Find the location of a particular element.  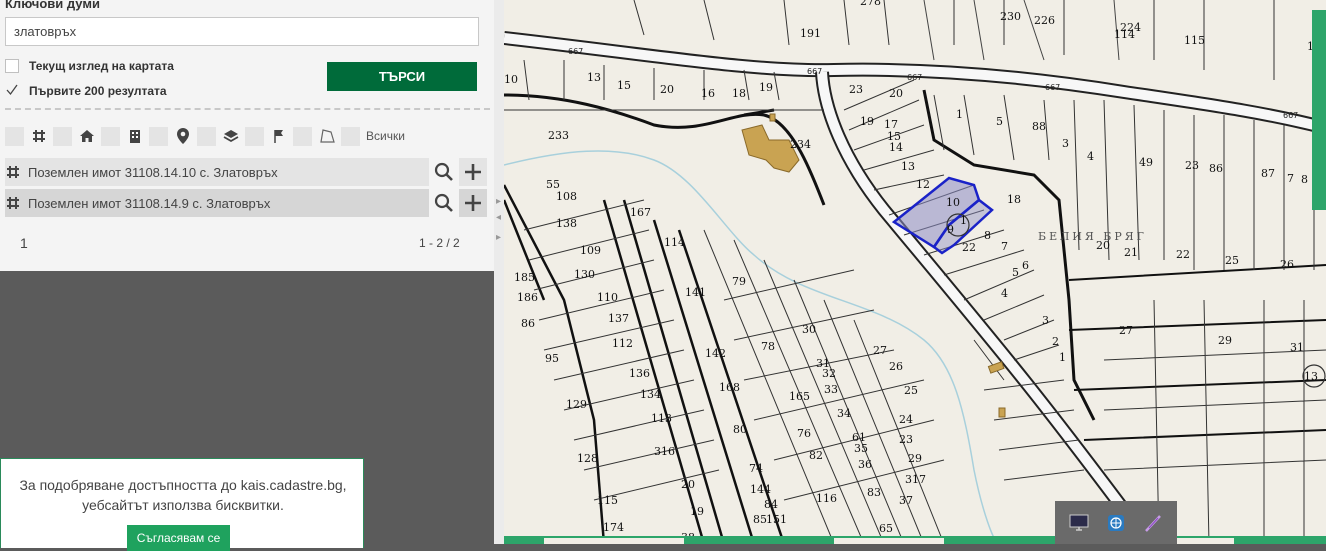

parcel-number: 134 is located at coordinates (650, 394).